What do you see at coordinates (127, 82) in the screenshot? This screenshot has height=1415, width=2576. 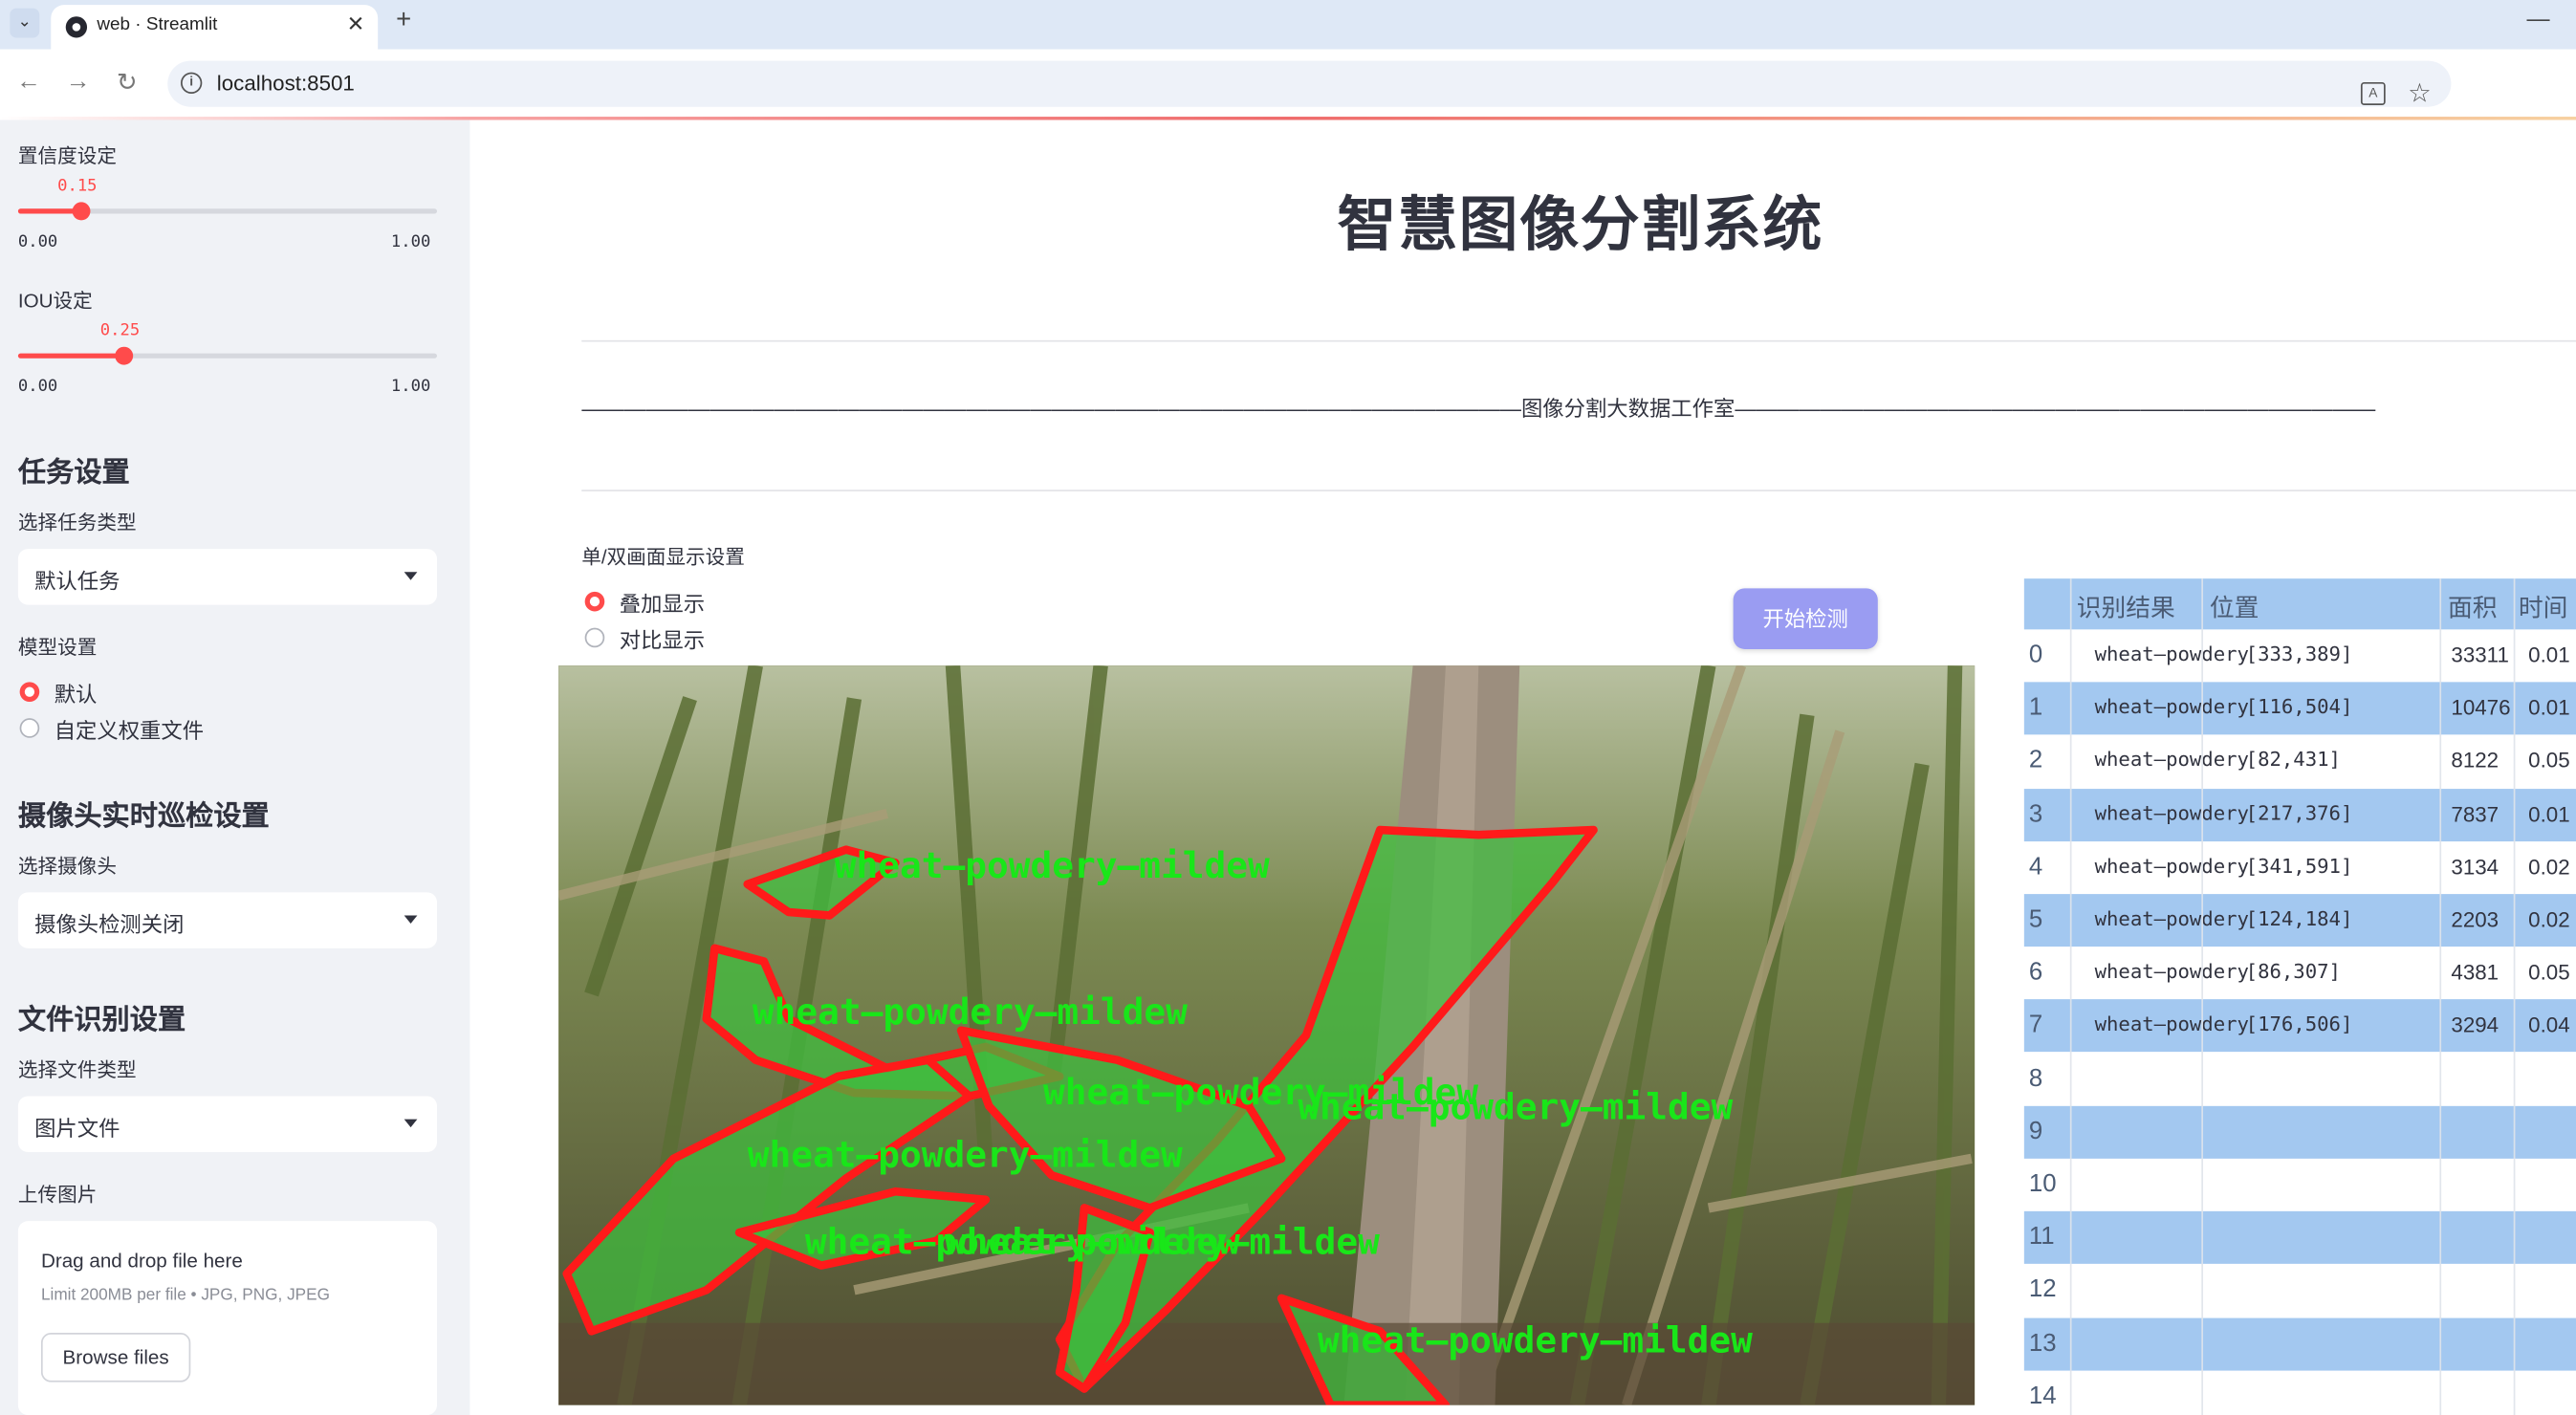 I see `reload-icon: ↻` at bounding box center [127, 82].